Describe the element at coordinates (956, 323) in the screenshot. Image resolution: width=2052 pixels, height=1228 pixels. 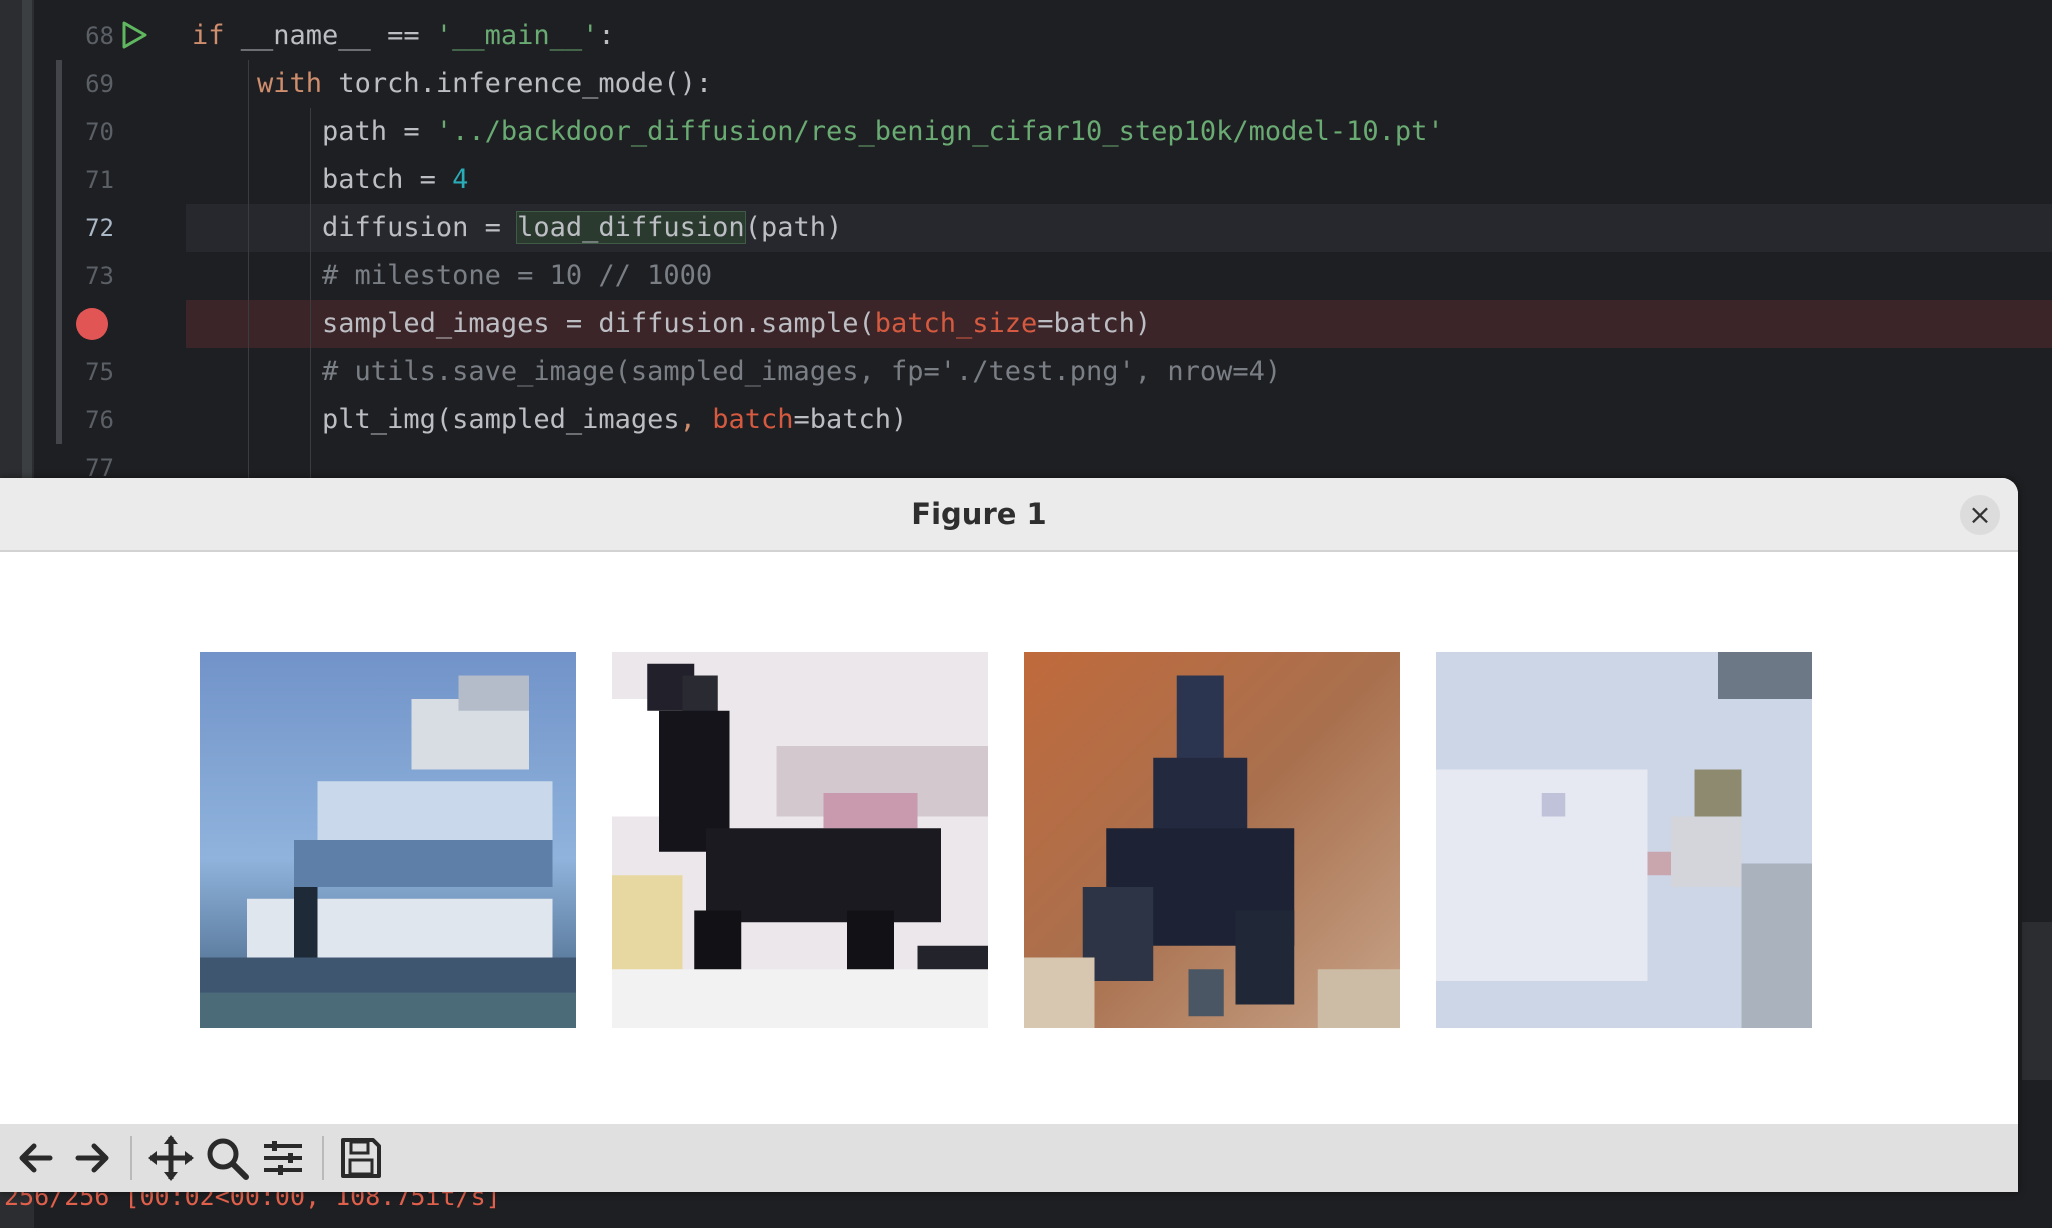
I see `code-token: batch_size` at that location.